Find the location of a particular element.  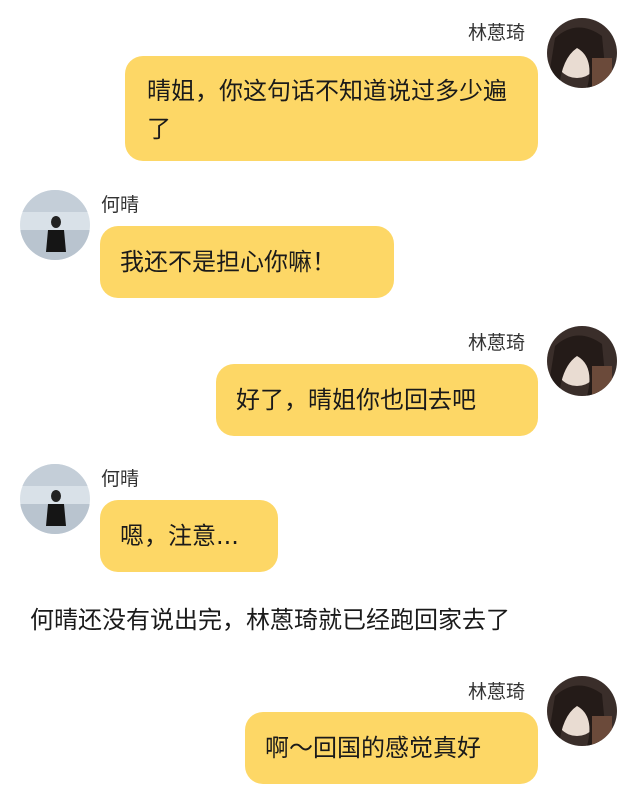

message-bubble: 好了，晴姐你也回去吧 is located at coordinates (377, 400).